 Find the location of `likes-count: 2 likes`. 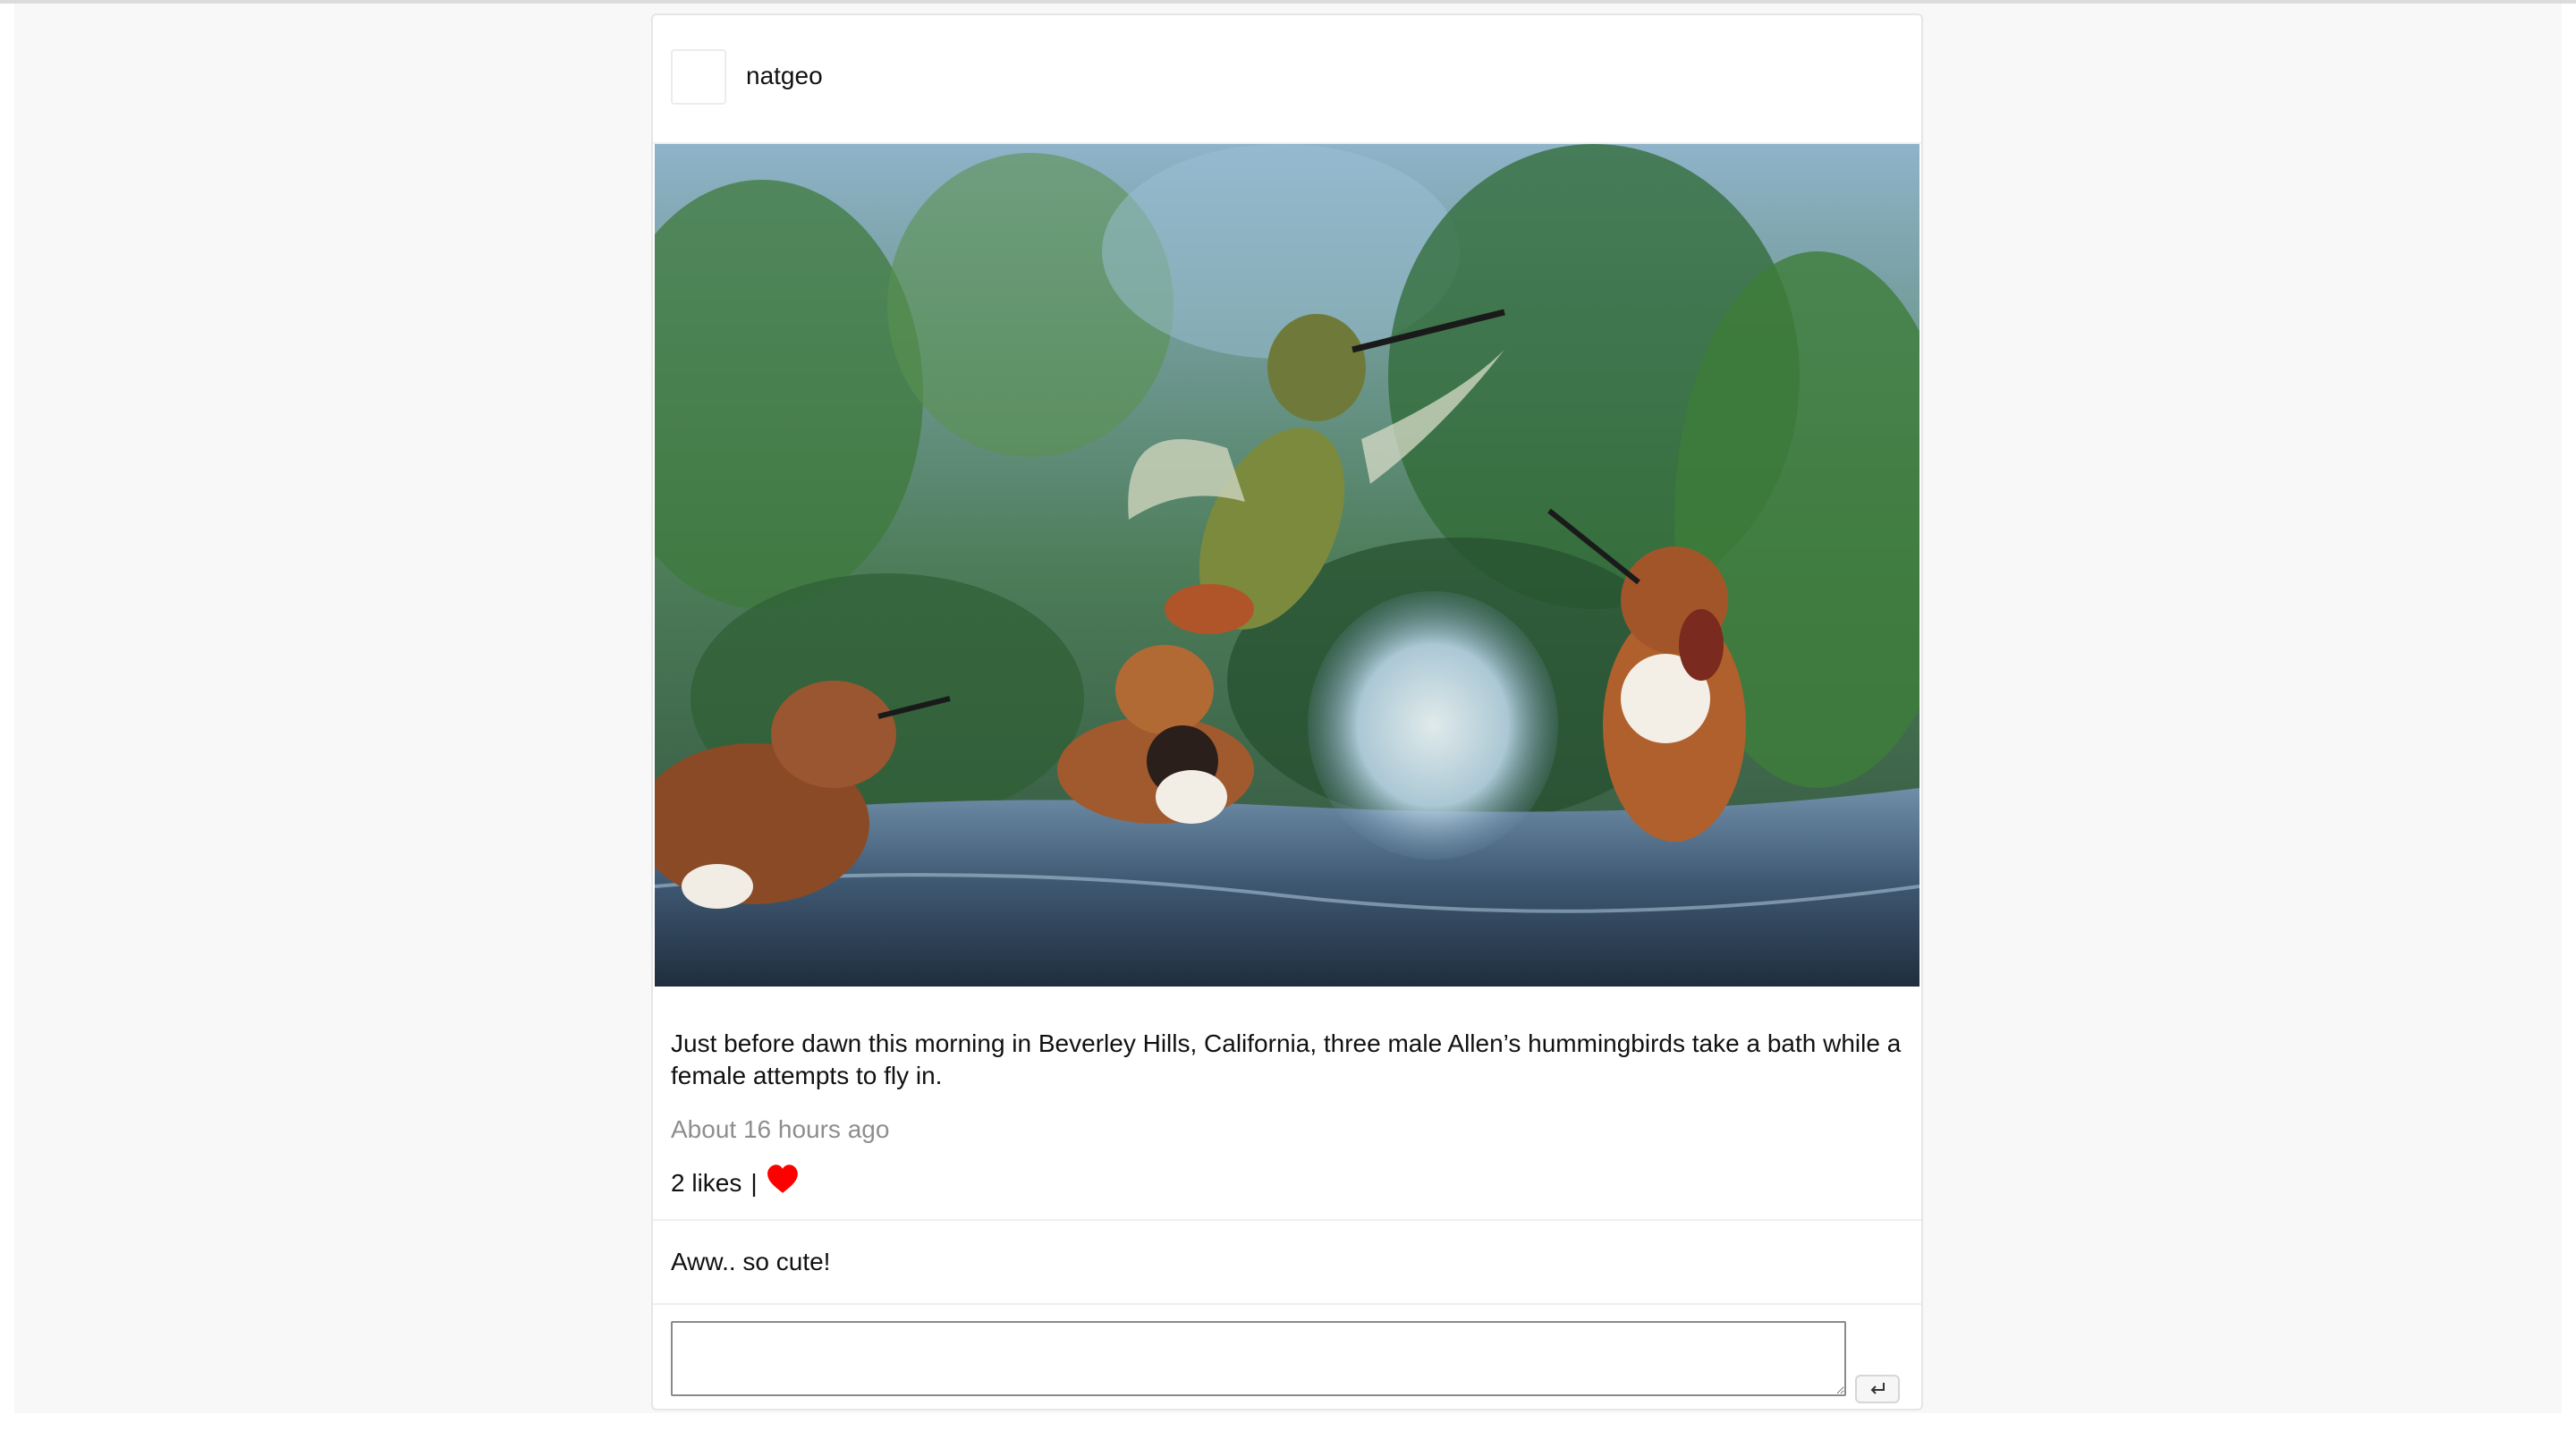

likes-count: 2 likes is located at coordinates (706, 1183).